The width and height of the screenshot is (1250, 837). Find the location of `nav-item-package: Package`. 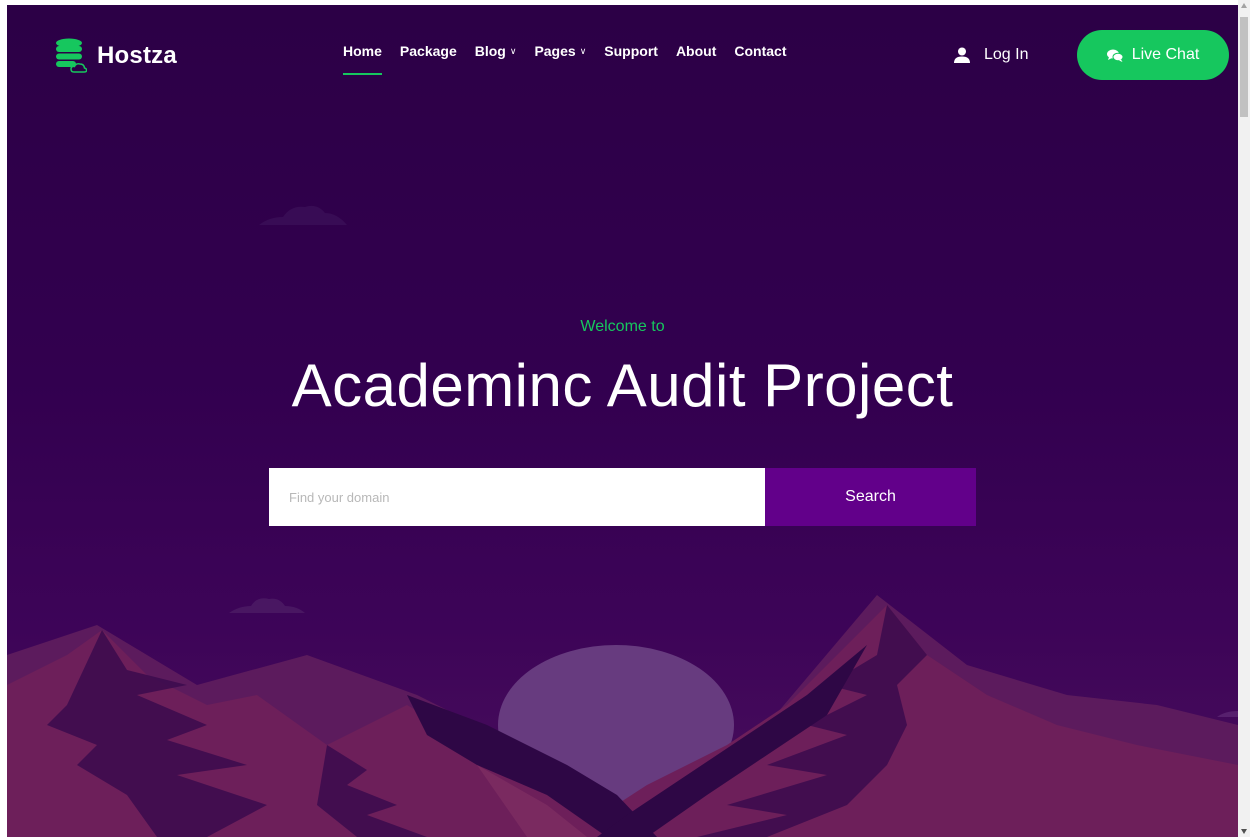

nav-item-package: Package is located at coordinates (428, 51).